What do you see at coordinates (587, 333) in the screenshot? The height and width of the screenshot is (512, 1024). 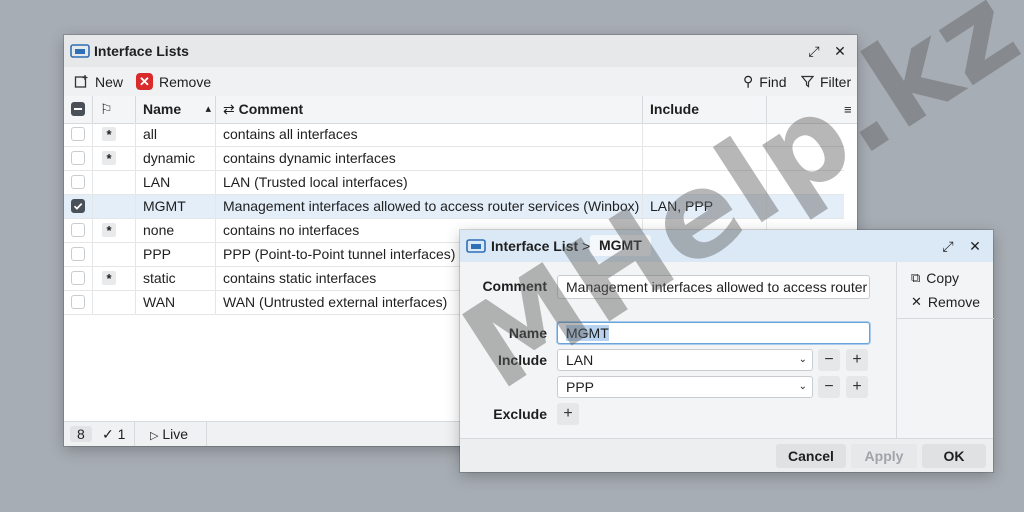 I see `name-field-value: MGMT` at bounding box center [587, 333].